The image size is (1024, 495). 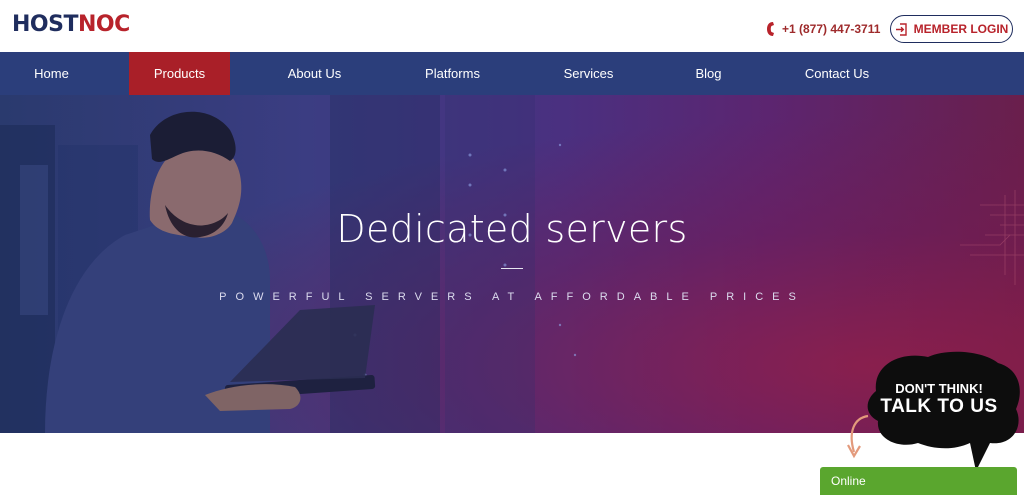 What do you see at coordinates (901, 29) in the screenshot?
I see `login-icon` at bounding box center [901, 29].